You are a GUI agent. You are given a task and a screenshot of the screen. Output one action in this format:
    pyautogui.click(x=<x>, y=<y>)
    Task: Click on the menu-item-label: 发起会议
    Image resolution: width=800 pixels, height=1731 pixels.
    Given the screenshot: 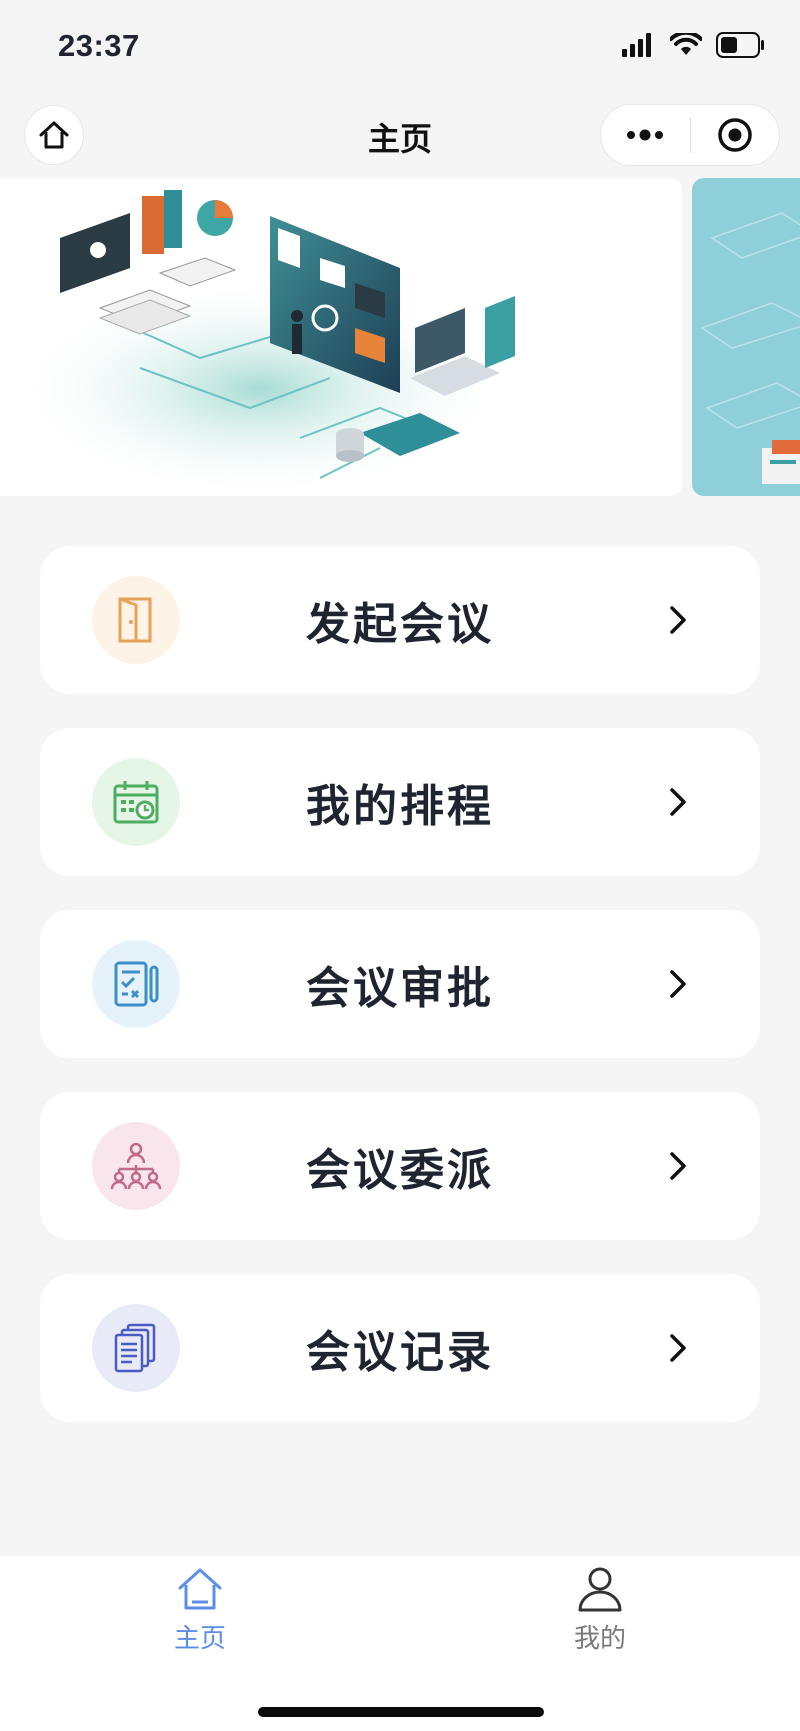 What is the action you would take?
    pyautogui.click(x=400, y=624)
    